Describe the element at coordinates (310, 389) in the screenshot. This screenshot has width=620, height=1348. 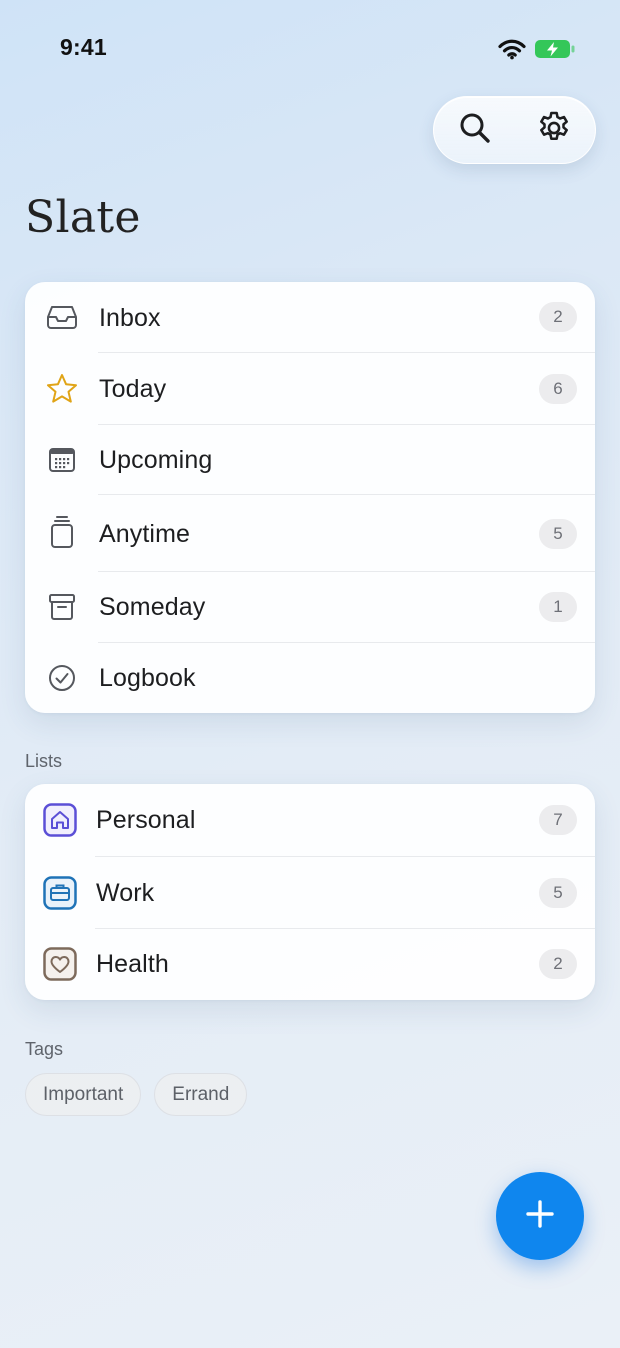
I see `nav-item-today: Today 6` at that location.